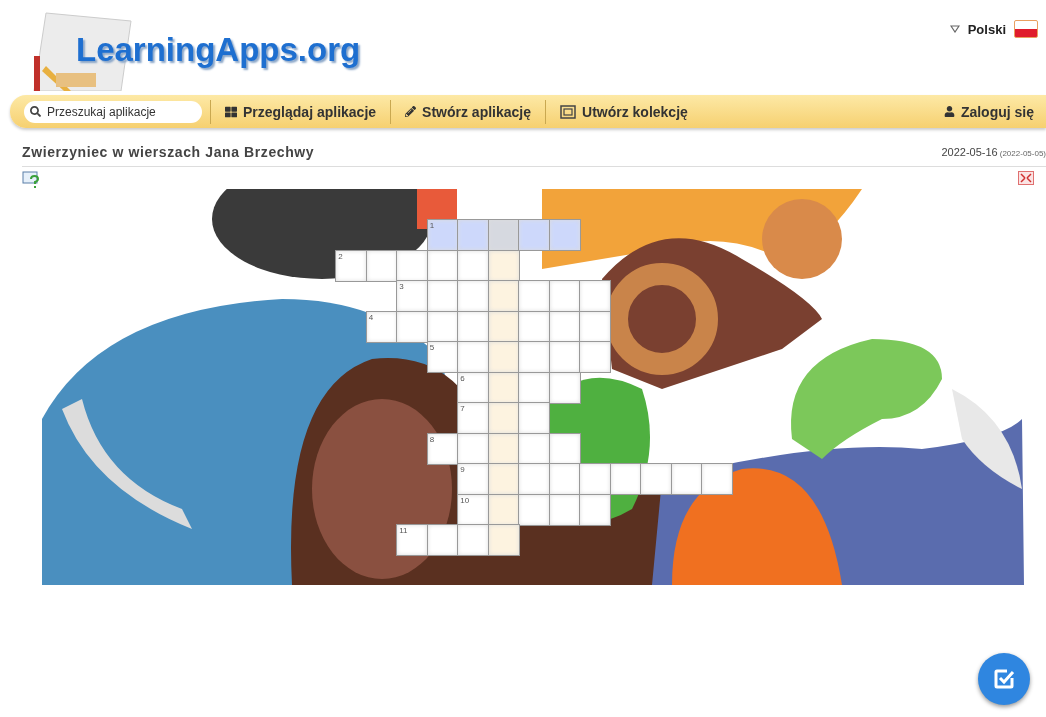 Image resolution: width=1046 pixels, height=717 pixels. What do you see at coordinates (473, 418) in the screenshot?
I see `crossword-cell: 7` at bounding box center [473, 418].